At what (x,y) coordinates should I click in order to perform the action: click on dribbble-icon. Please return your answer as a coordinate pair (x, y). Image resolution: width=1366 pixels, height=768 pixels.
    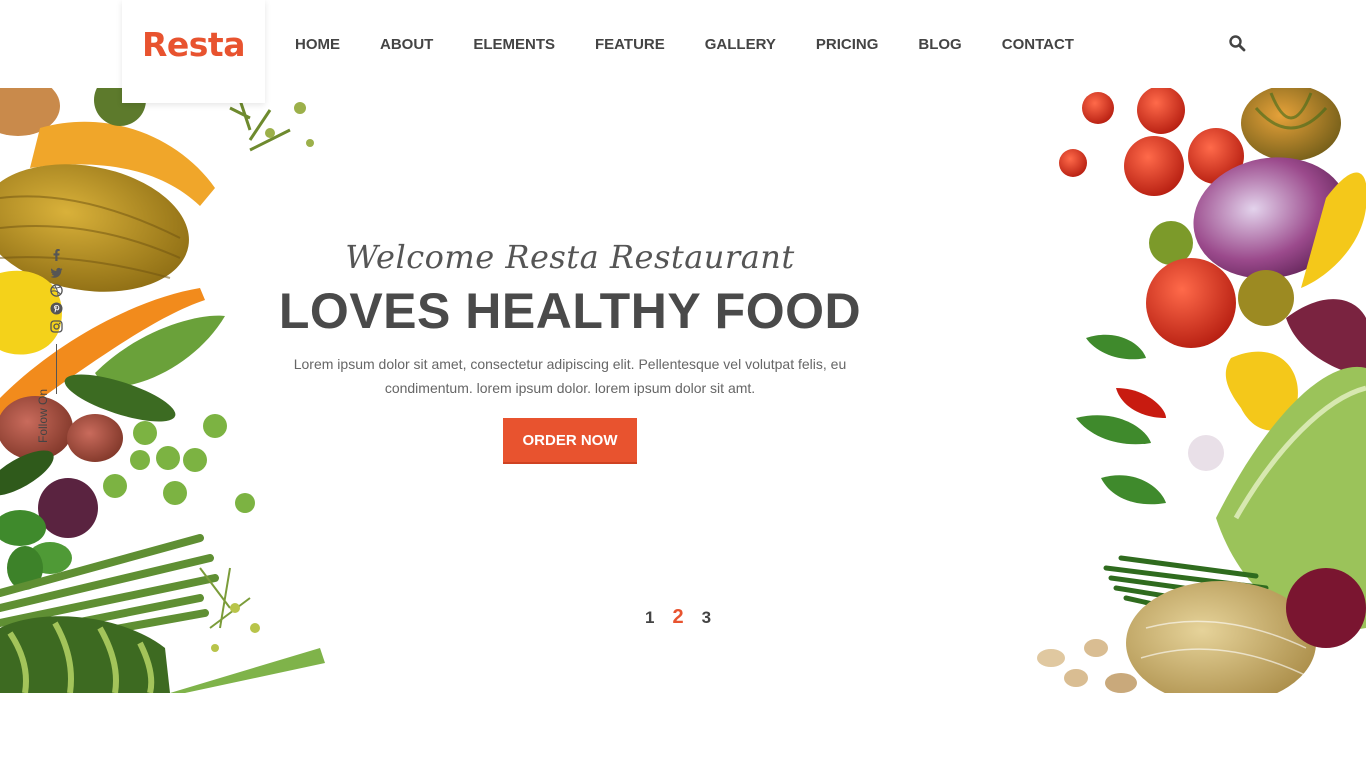
    Looking at the image, I should click on (56, 290).